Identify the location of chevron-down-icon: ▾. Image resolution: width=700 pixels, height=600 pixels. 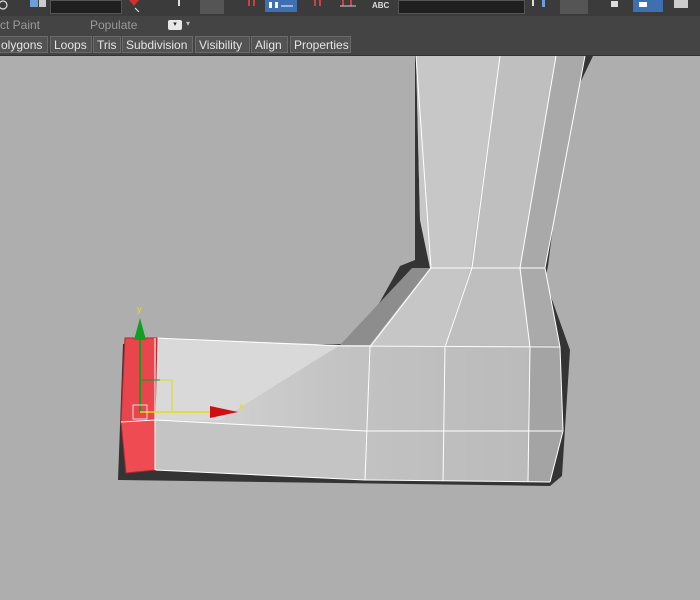
(188, 23).